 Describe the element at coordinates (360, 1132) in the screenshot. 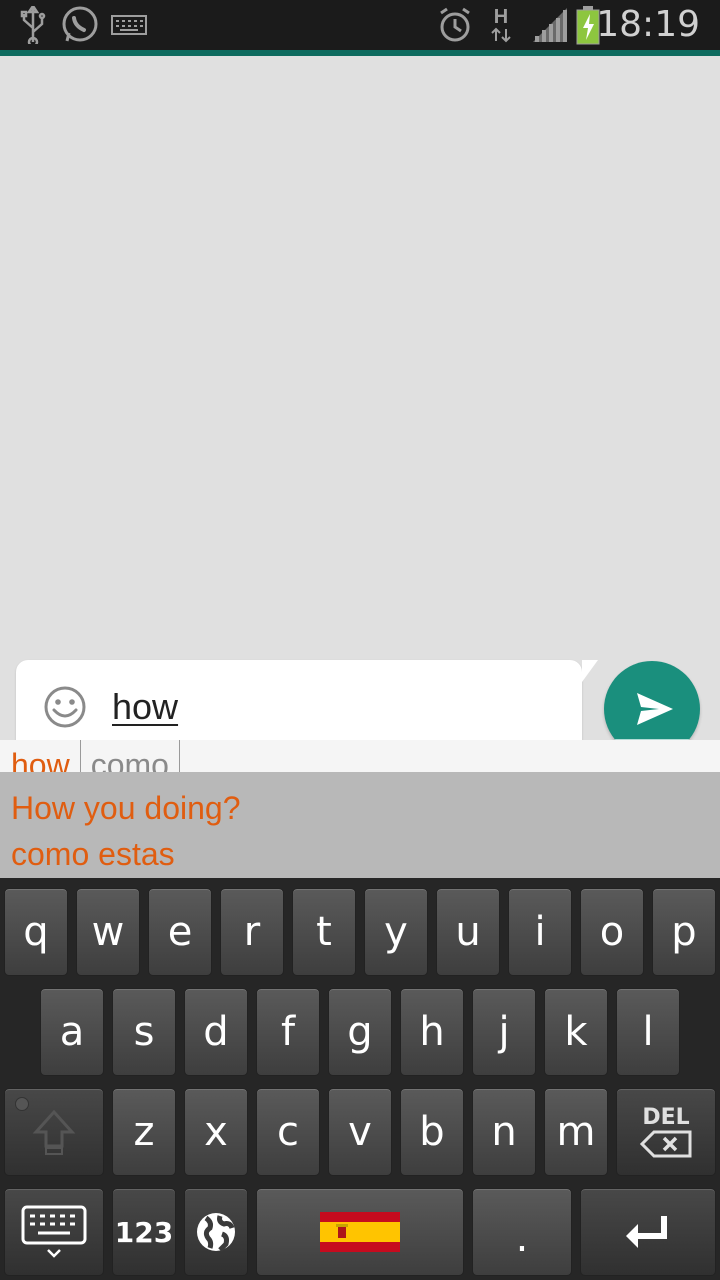

I see `key-v: v` at that location.